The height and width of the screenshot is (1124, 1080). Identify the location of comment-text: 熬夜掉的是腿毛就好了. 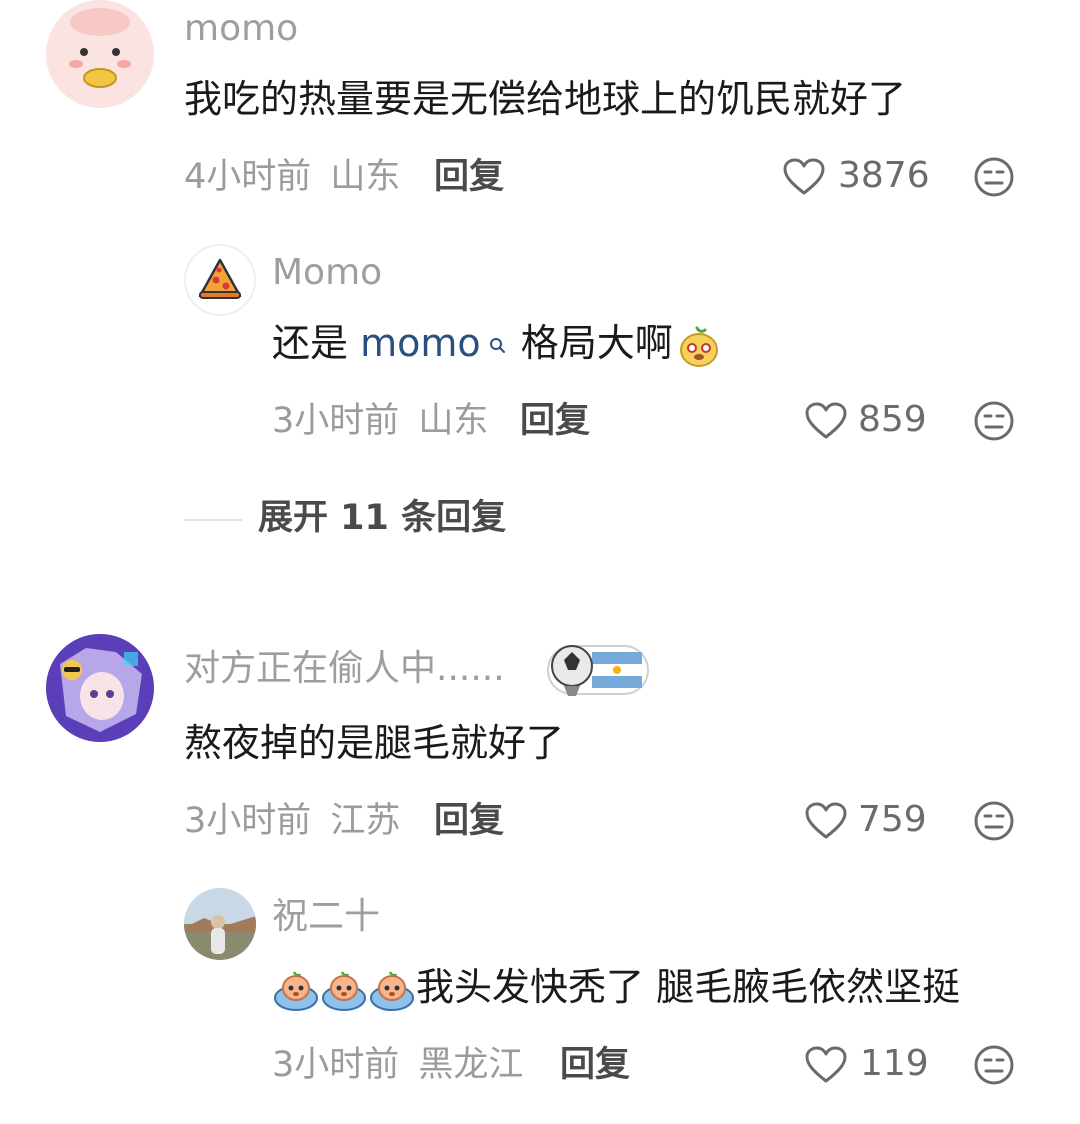
(374, 743).